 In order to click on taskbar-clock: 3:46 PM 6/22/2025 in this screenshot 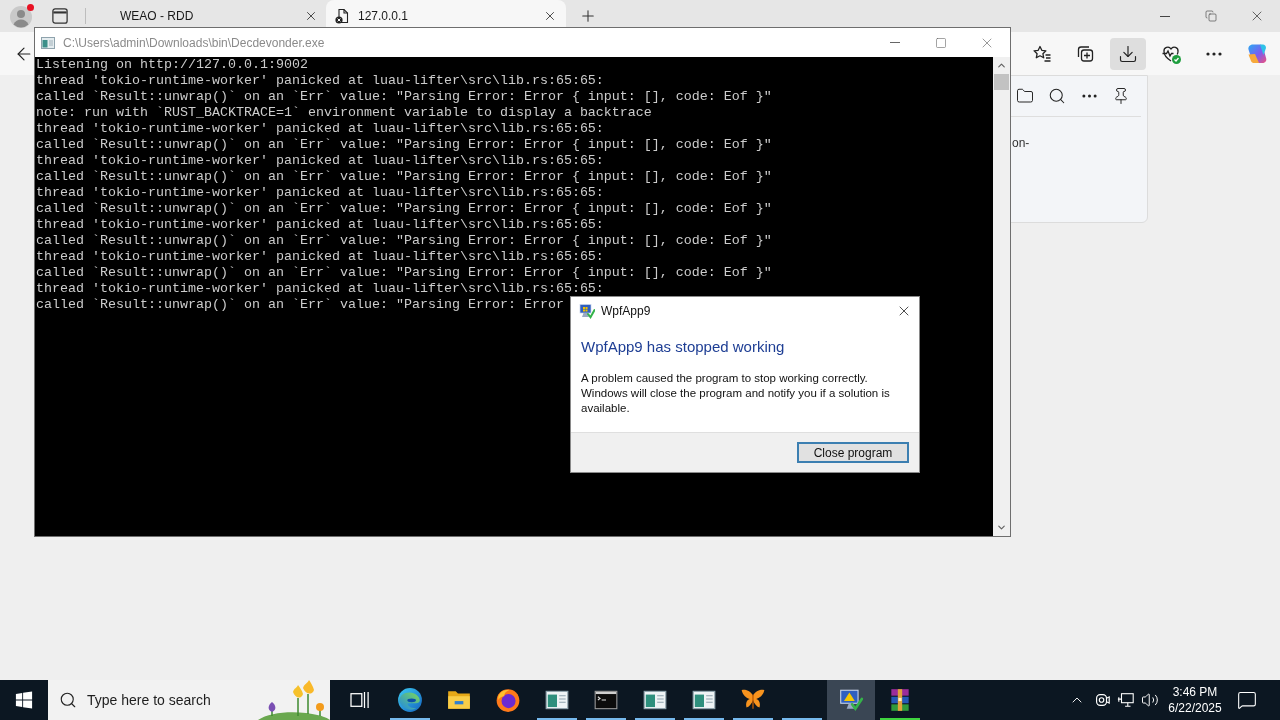, I will do `click(1195, 700)`.